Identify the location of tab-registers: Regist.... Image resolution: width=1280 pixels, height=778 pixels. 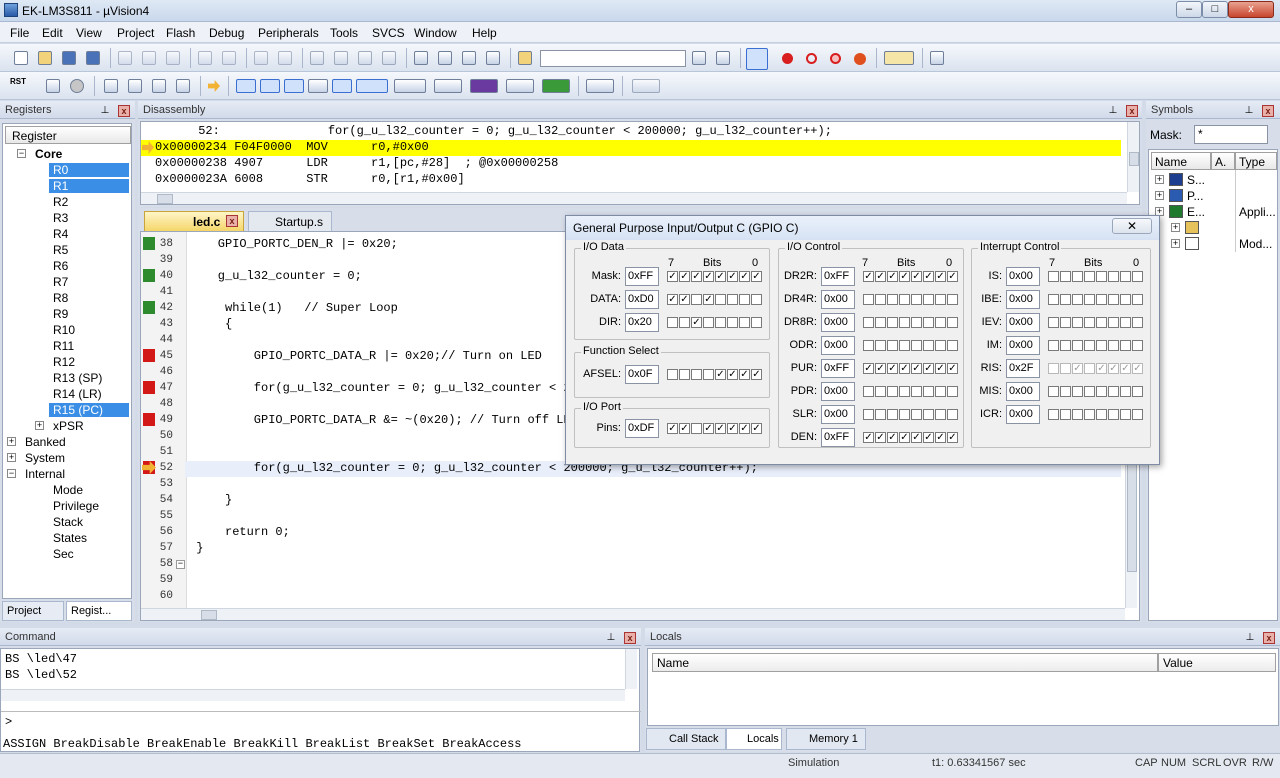
(99, 611).